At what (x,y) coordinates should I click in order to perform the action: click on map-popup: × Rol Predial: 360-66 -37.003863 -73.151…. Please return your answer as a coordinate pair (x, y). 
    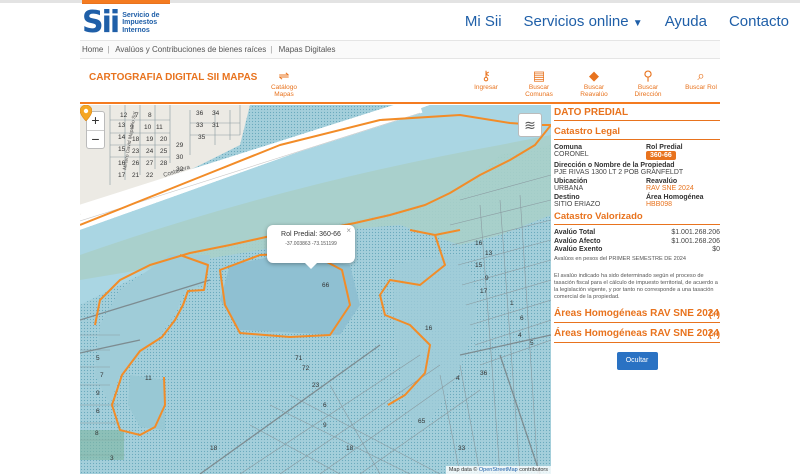
    Looking at the image, I should click on (311, 247).